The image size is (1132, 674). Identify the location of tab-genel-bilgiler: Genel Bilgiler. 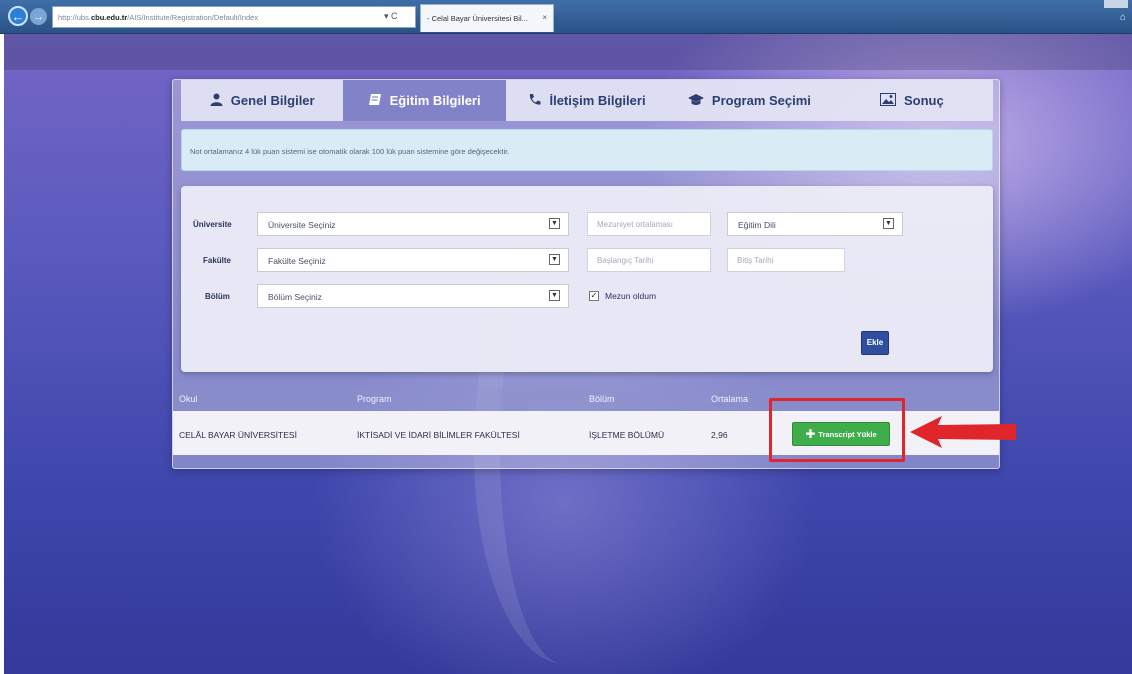
(262, 100).